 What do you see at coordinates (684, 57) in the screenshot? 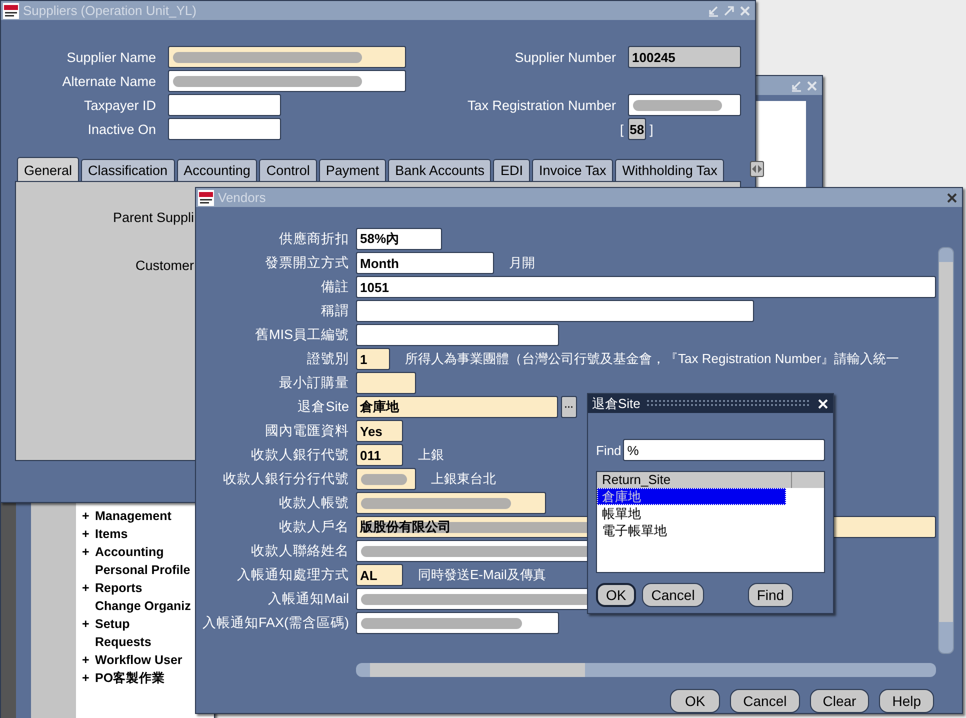
I see `text-field: 100245` at bounding box center [684, 57].